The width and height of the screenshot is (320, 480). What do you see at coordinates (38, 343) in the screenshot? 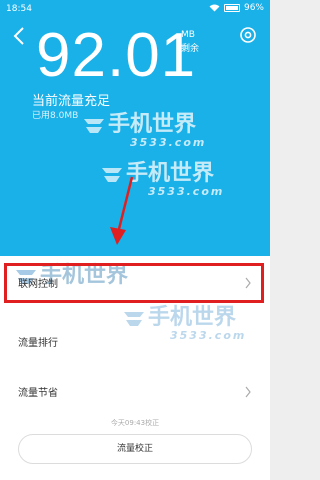
I see `list-item-label: 流量排行` at bounding box center [38, 343].